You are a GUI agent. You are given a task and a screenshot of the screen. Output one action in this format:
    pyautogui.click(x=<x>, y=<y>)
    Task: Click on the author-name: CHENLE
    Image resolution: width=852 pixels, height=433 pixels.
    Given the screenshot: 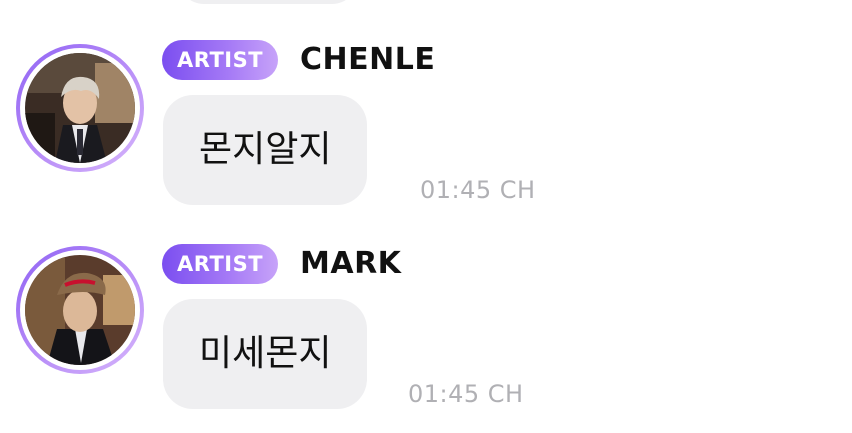 What is the action you would take?
    pyautogui.click(x=367, y=59)
    